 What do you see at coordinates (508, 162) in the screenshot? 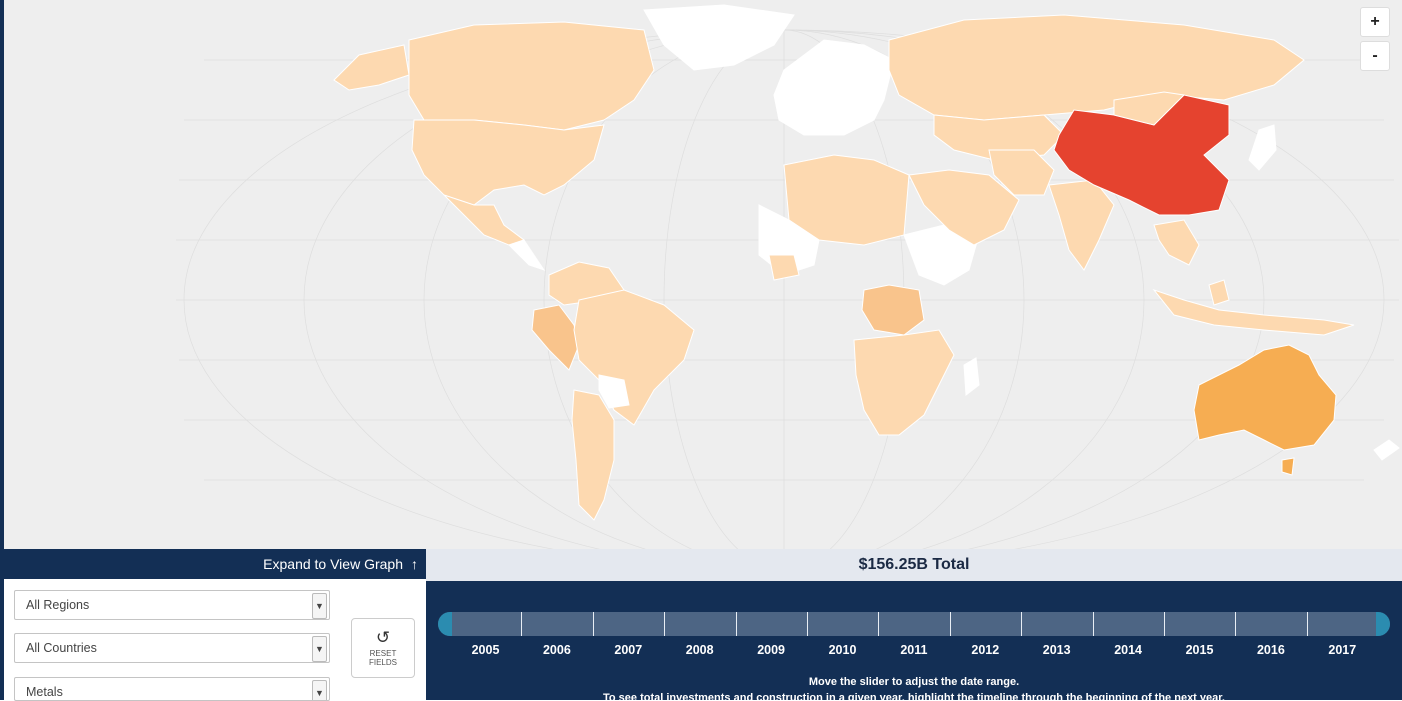
I see `usa-shape` at bounding box center [508, 162].